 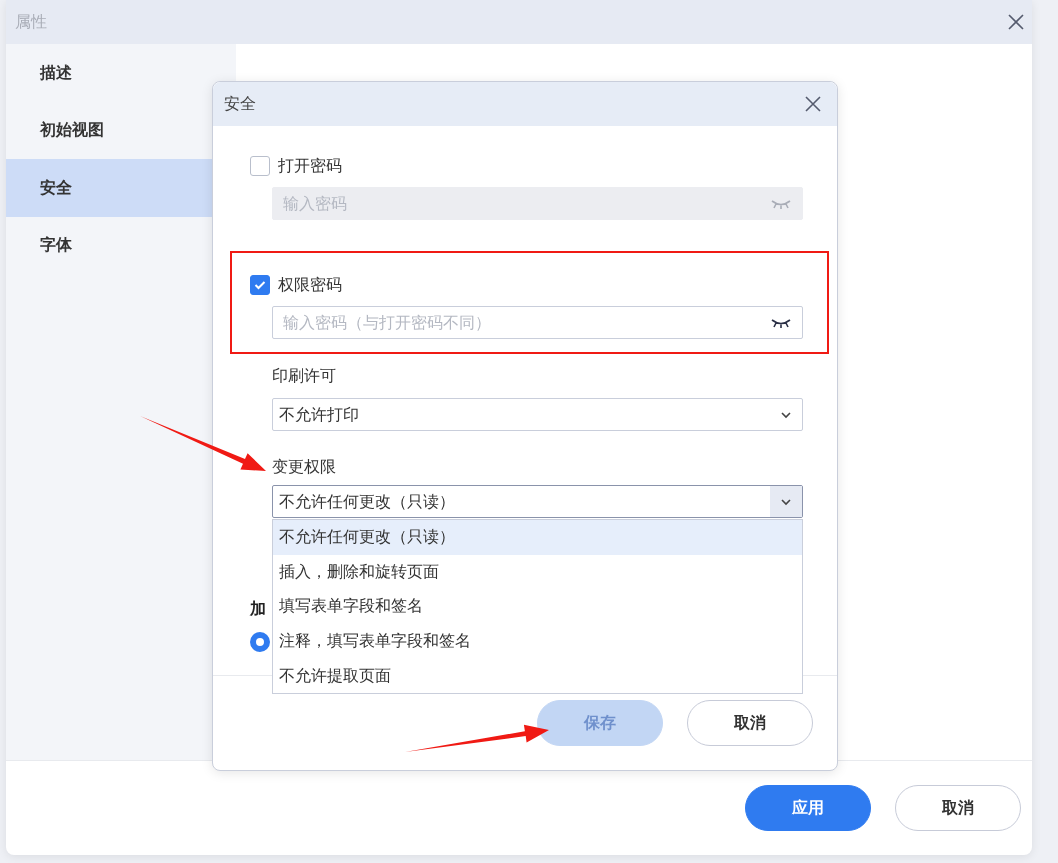 What do you see at coordinates (525, 322) in the screenshot?
I see `password-input: 输入密码（与打开密码不同）` at bounding box center [525, 322].